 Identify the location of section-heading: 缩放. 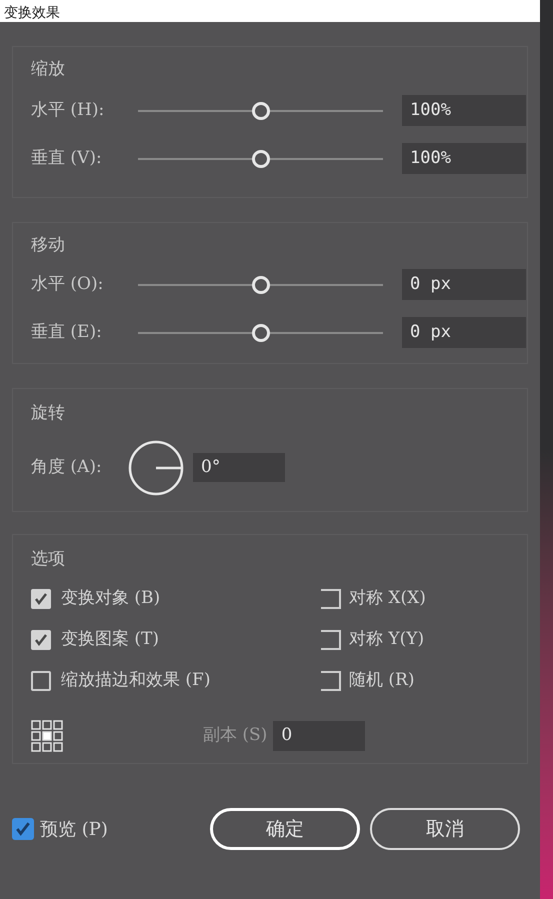
(48, 69).